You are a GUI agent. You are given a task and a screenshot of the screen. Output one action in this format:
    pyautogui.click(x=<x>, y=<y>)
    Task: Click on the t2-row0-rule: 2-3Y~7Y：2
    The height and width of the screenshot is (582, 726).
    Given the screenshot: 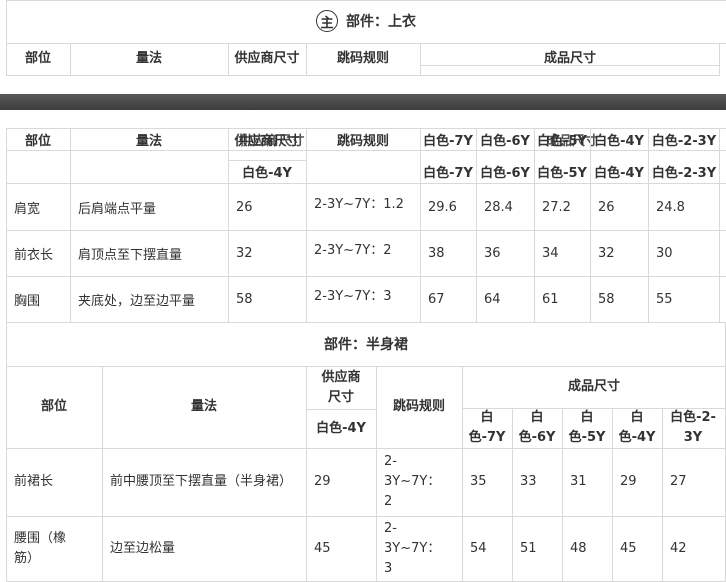 What is the action you would take?
    pyautogui.click(x=412, y=481)
    